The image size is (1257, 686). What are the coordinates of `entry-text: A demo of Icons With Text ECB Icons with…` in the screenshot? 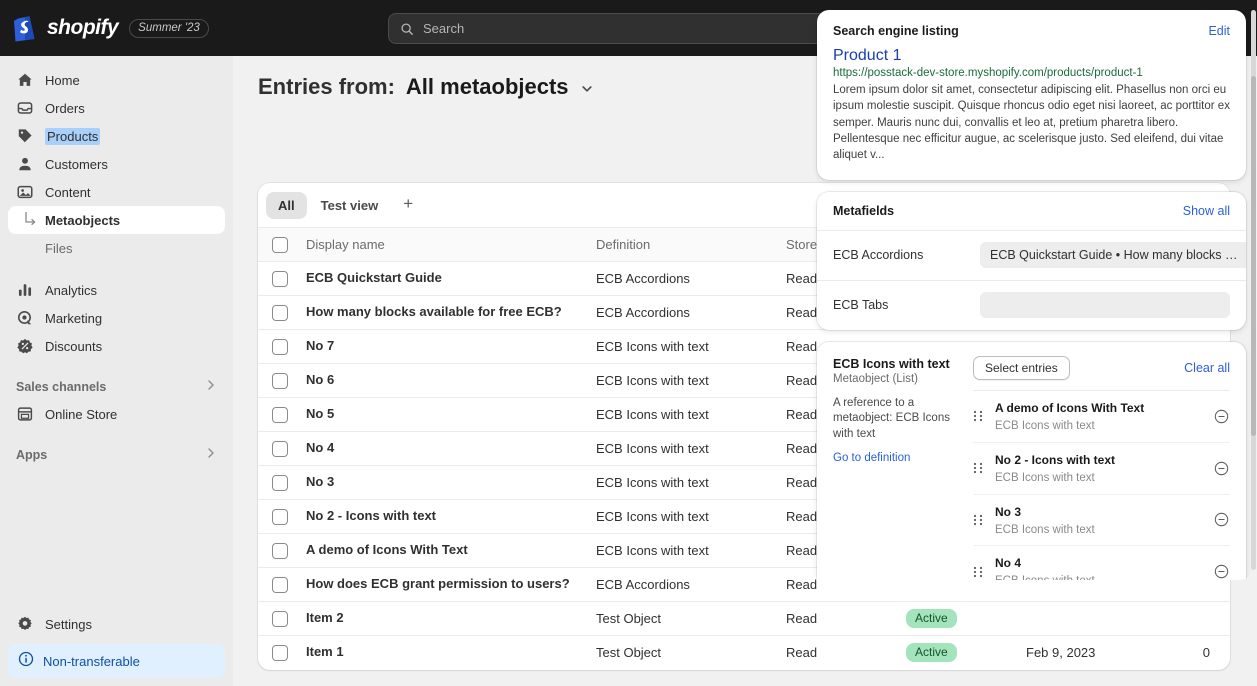 It's located at (1098, 416).